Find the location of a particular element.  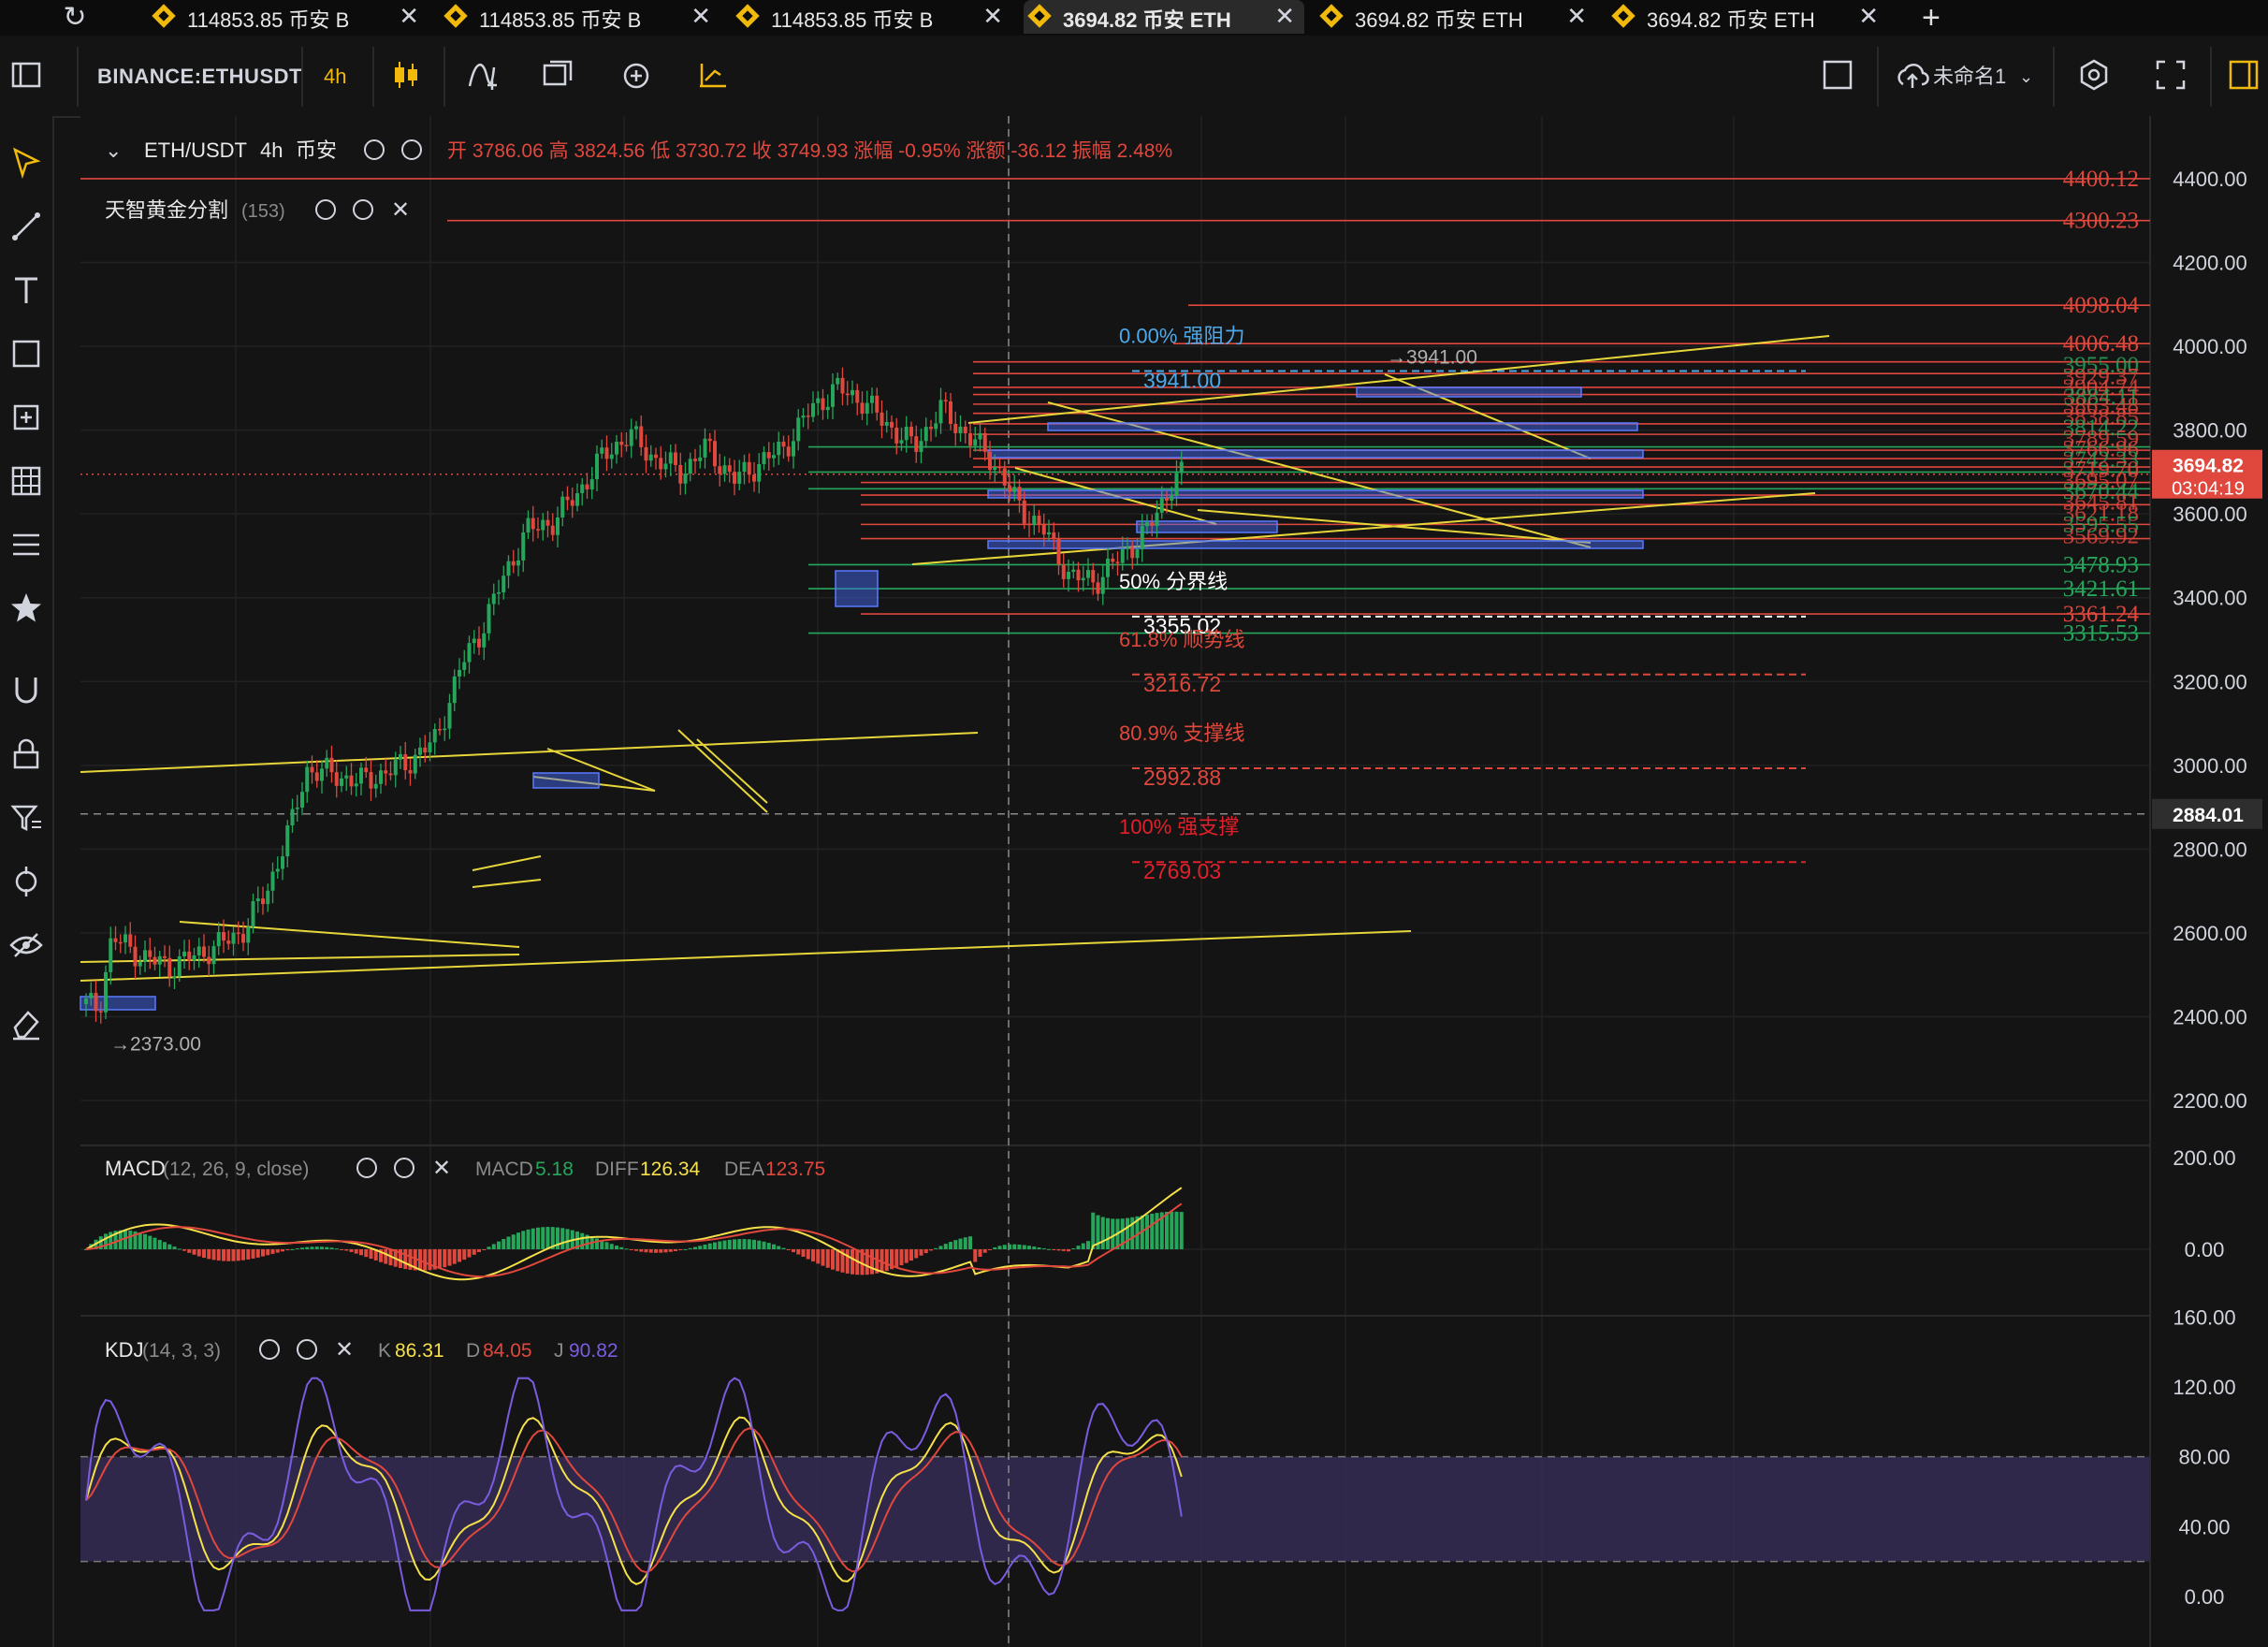

legend-collapse-chevron-icon: ⌄ is located at coordinates (114, 150).